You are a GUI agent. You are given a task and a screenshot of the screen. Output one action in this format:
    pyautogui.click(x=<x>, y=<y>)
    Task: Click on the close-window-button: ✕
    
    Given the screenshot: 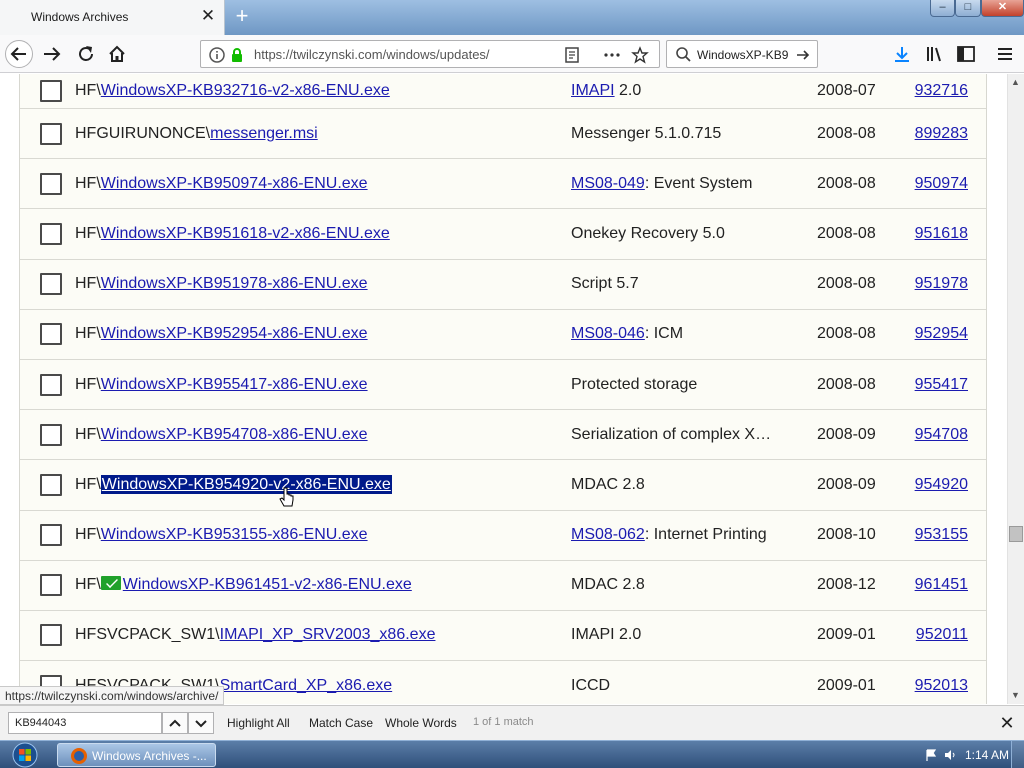 What is the action you would take?
    pyautogui.click(x=1002, y=8)
    